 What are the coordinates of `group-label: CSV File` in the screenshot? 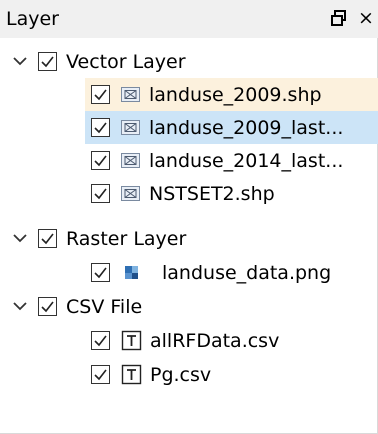 It's located at (104, 307).